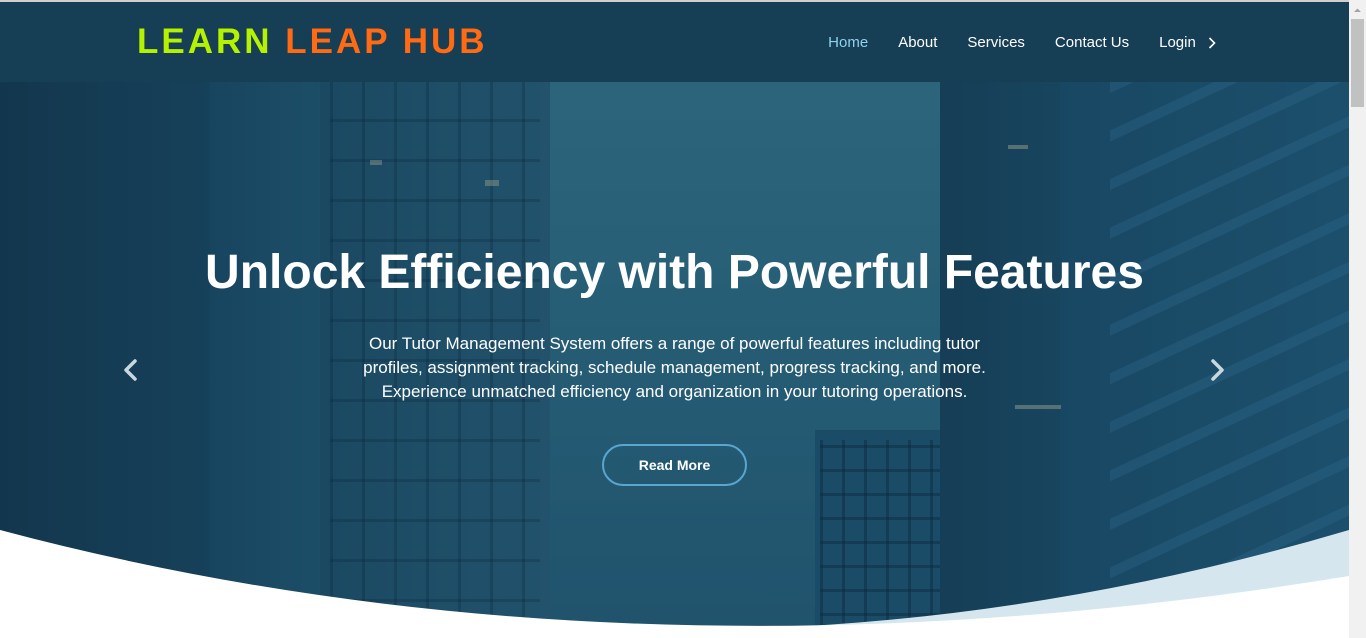 The width and height of the screenshot is (1366, 638). I want to click on scroll-up-arrow-icon, so click(1357, 10).